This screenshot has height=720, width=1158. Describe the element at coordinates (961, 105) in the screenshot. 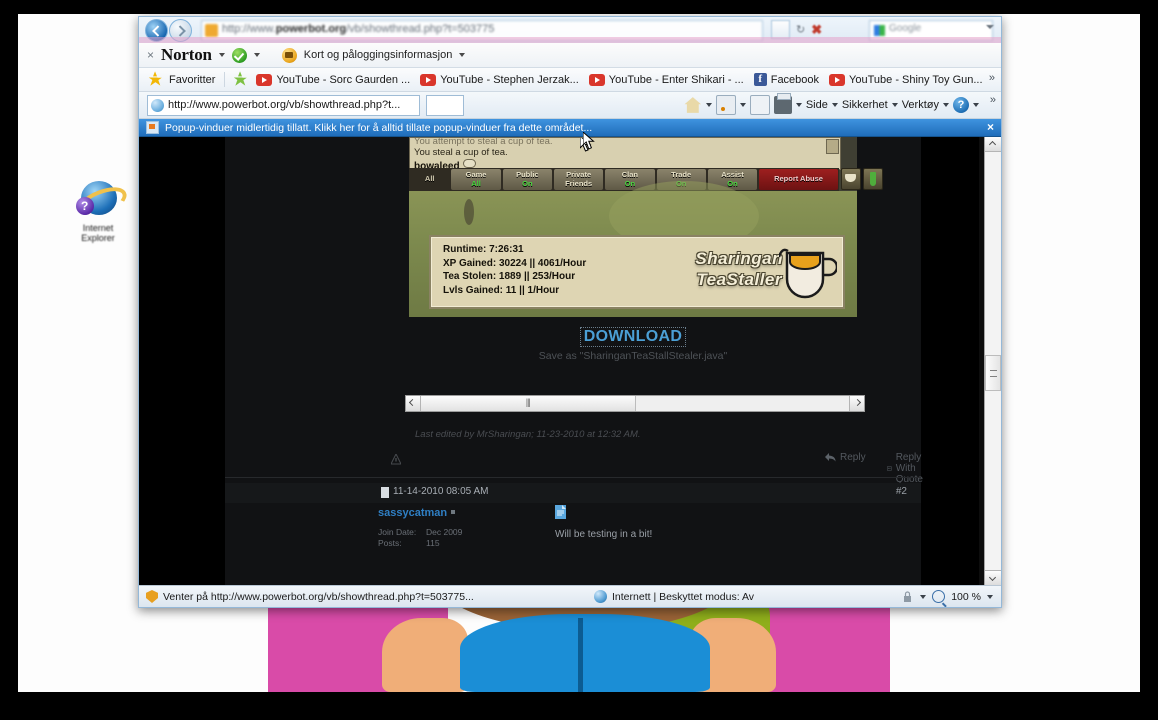

I see `help-icon: ?` at that location.